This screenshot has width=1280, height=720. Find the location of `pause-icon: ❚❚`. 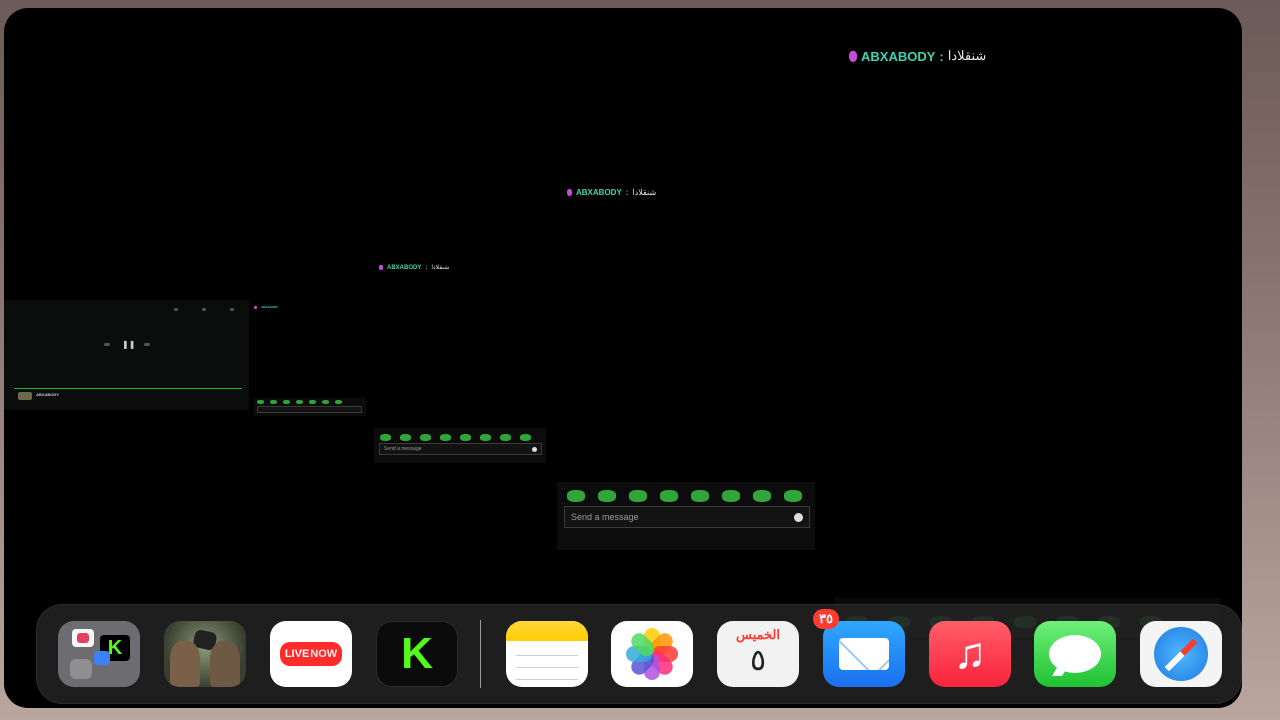

pause-icon: ❚❚ is located at coordinates (128, 344).